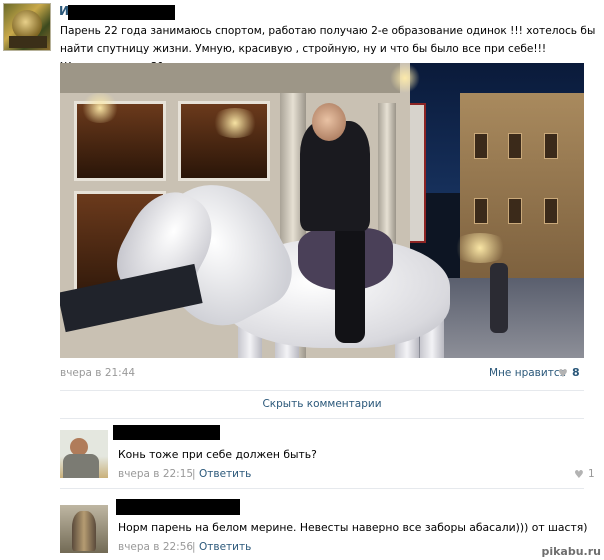 Image resolution: width=604 pixels, height=560 pixels. I want to click on like-button: Мне нравится, so click(527, 373).